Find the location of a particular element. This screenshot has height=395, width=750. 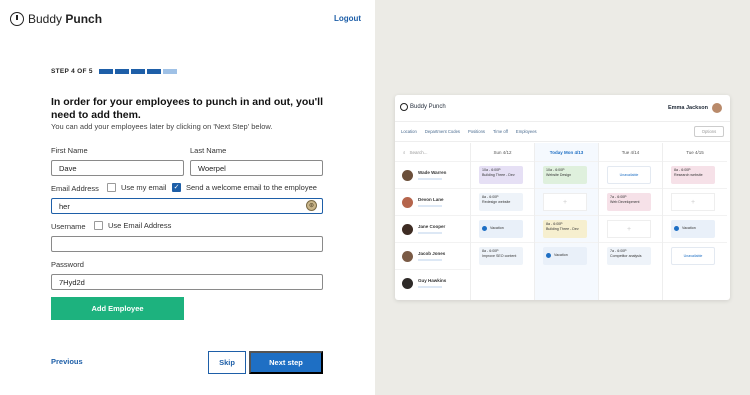

preview-logo: Buddy Punch is located at coordinates (423, 107).